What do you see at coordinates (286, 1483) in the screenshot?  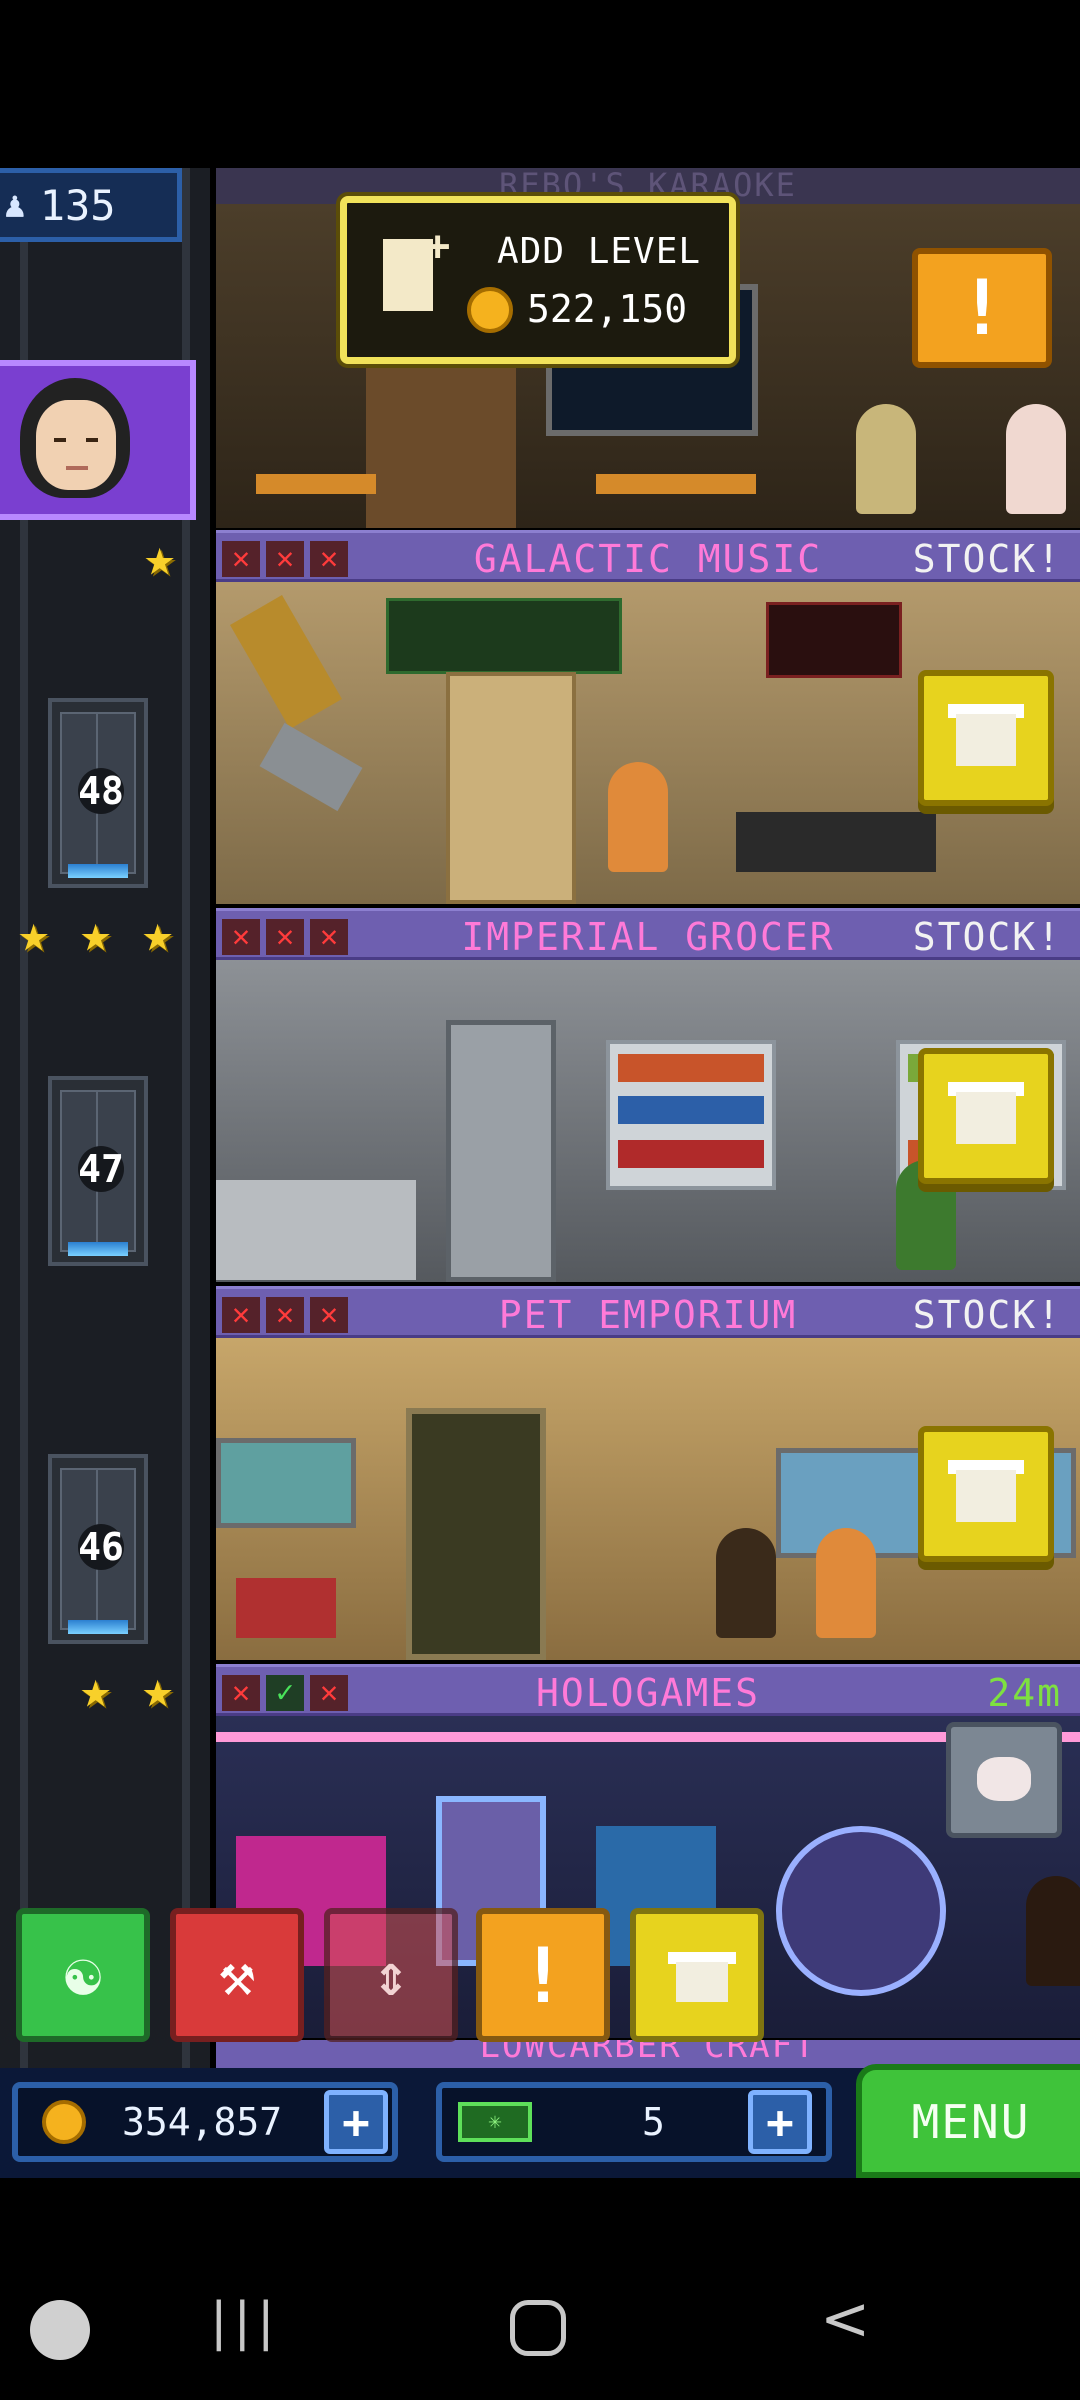 I see `aquarium` at bounding box center [286, 1483].